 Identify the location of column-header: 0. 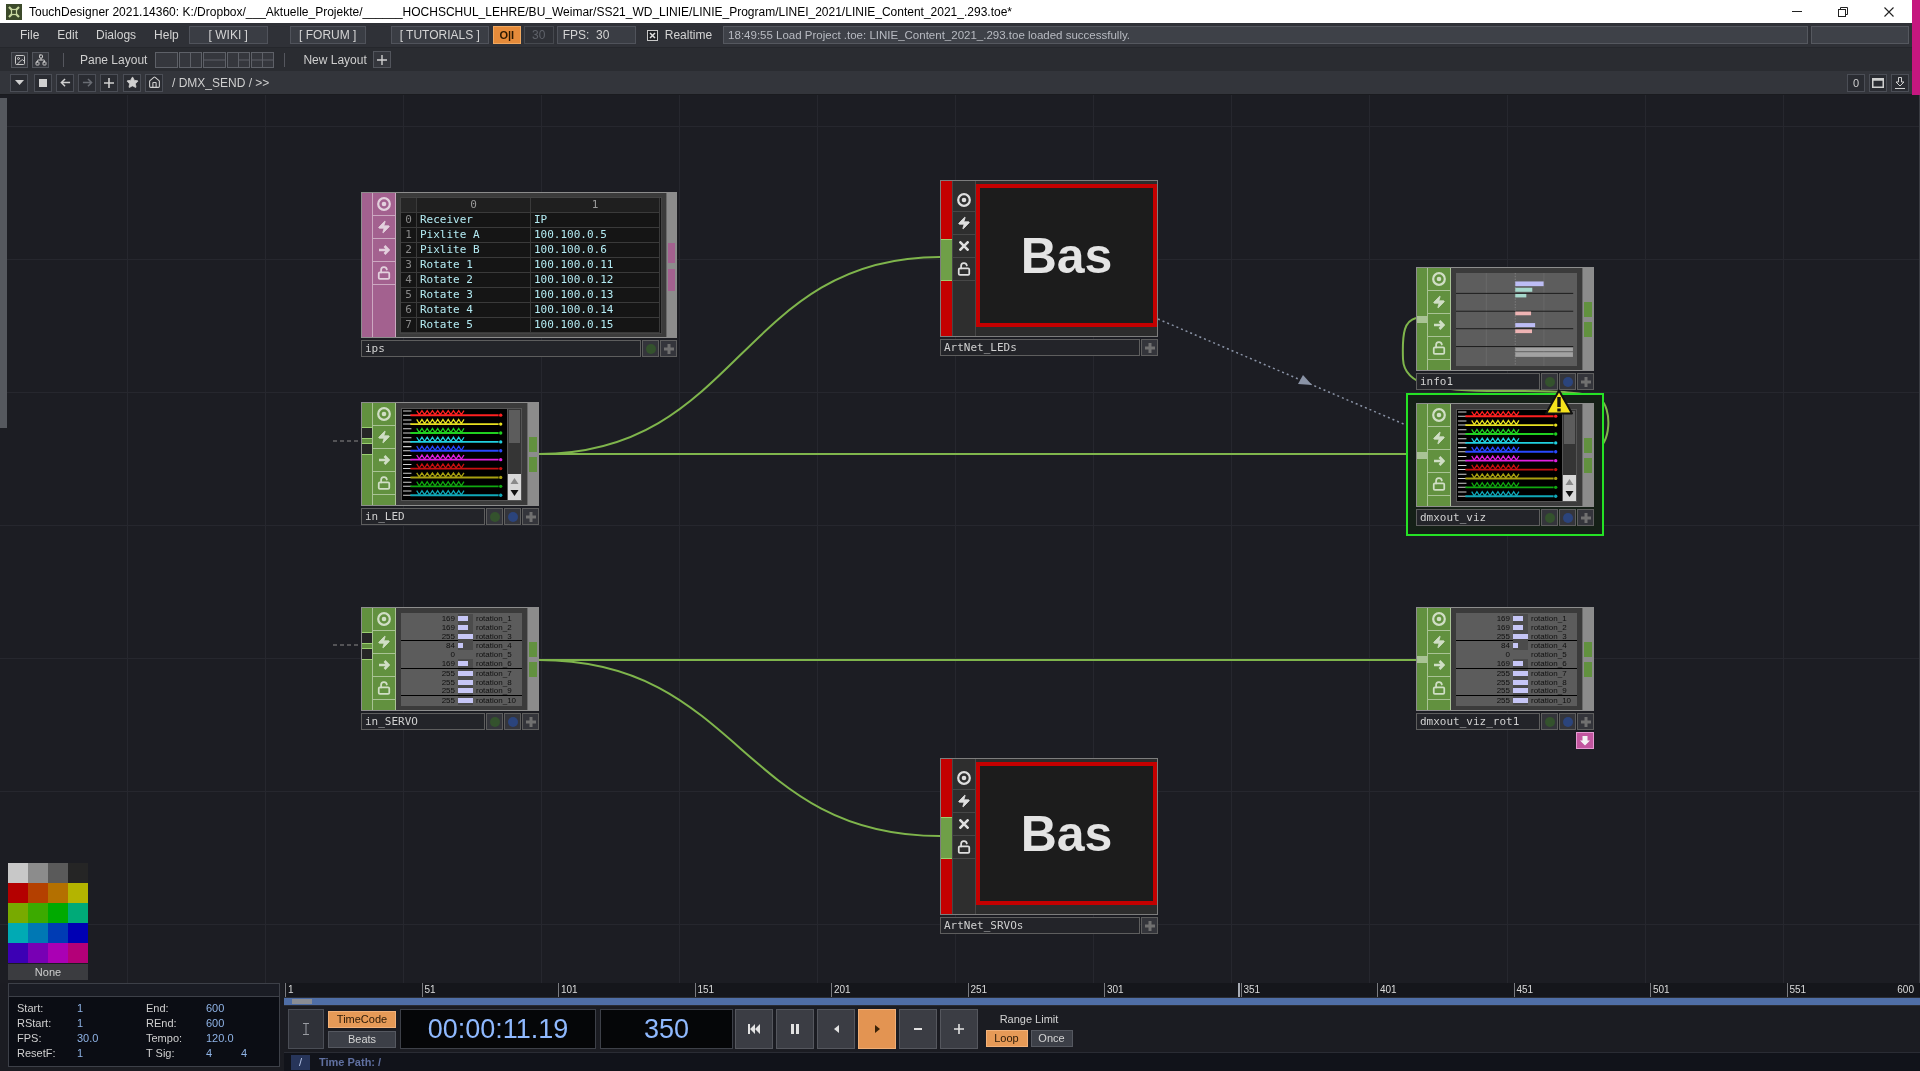
(474, 205).